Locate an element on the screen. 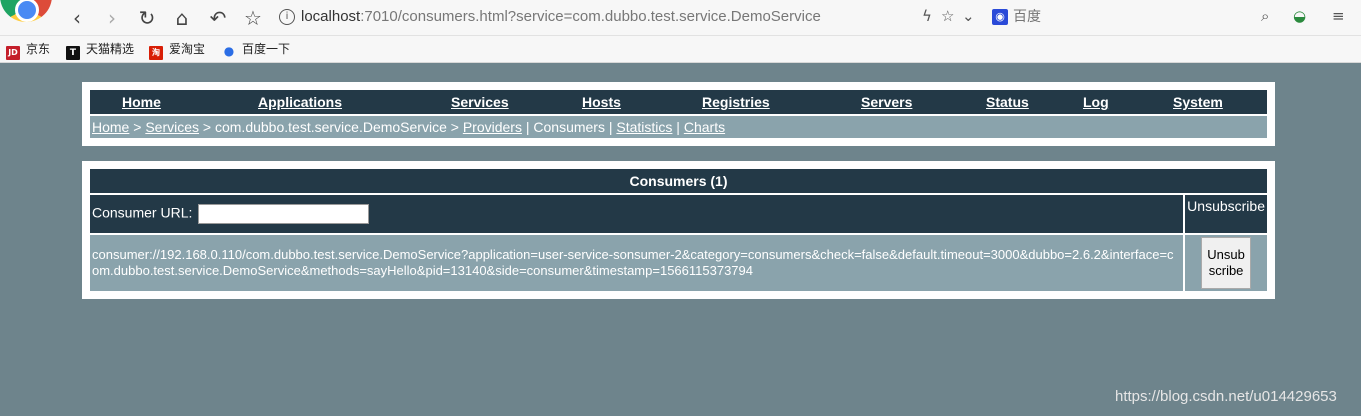  unsubscribe-button: Unsubscribe is located at coordinates (1226, 263).